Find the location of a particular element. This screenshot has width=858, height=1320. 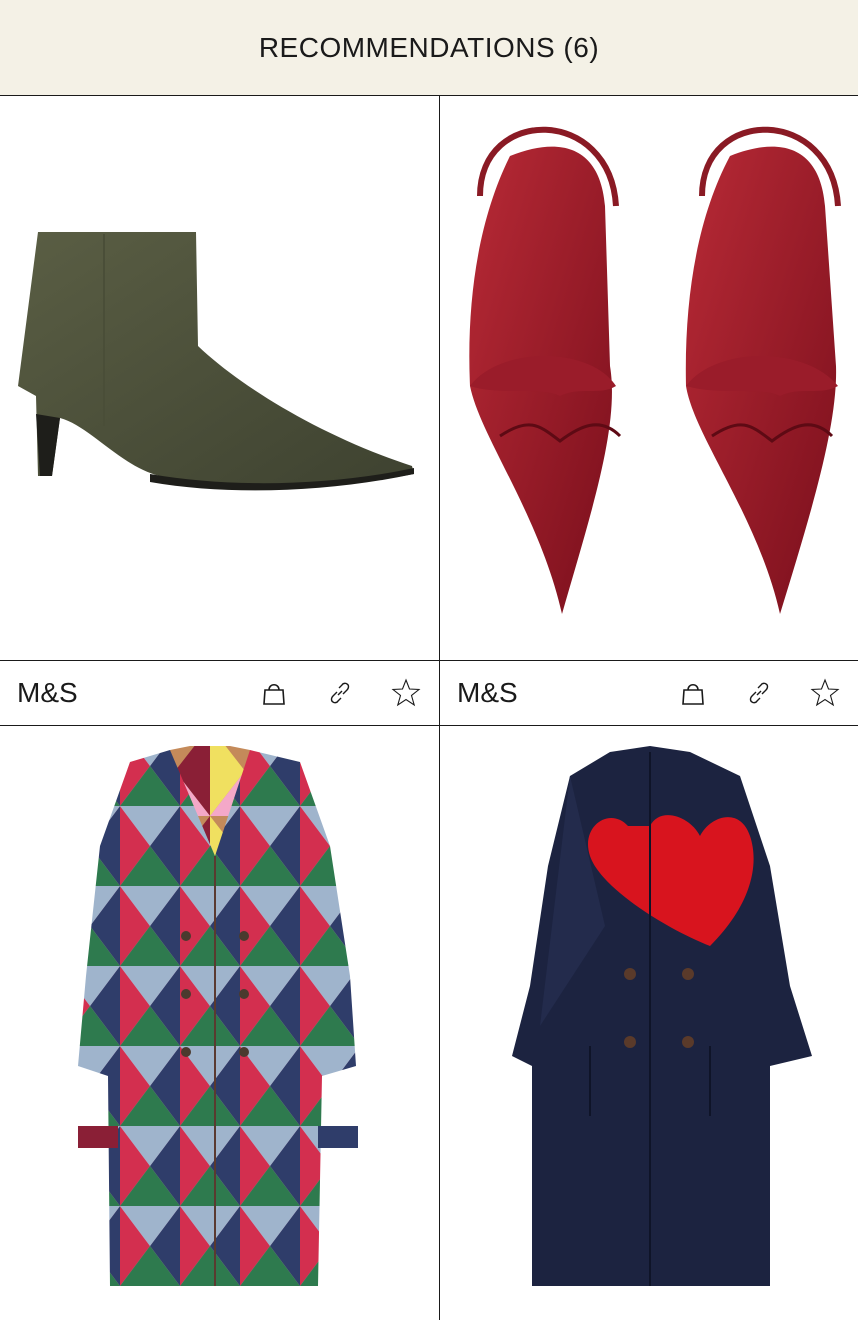

recommendations-header: RECOMMENDATIONS (6) is located at coordinates (429, 48).